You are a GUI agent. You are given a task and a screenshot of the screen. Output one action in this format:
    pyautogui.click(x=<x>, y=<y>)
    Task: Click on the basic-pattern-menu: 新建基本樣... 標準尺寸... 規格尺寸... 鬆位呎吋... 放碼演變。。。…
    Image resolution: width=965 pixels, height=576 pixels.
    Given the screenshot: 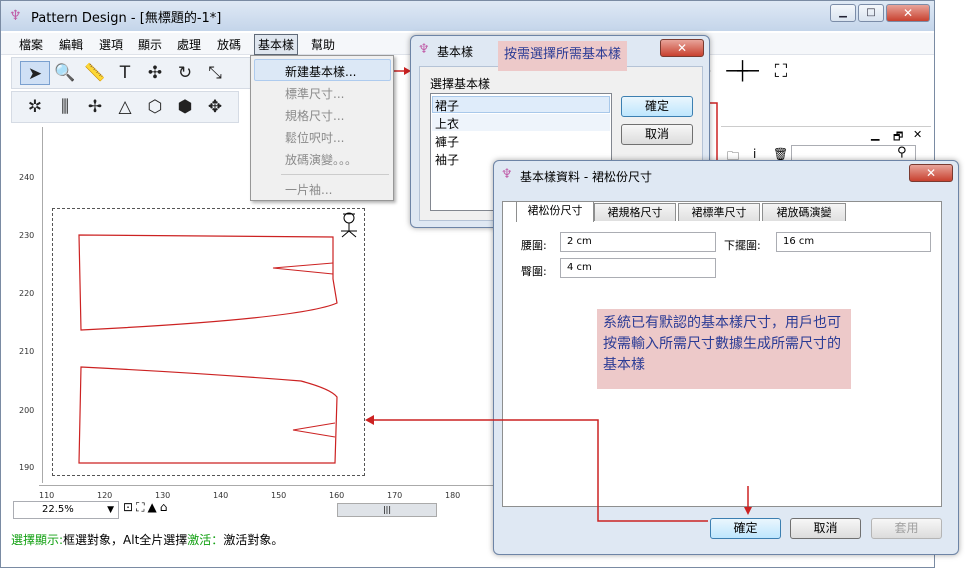 What is the action you would take?
    pyautogui.click(x=322, y=128)
    